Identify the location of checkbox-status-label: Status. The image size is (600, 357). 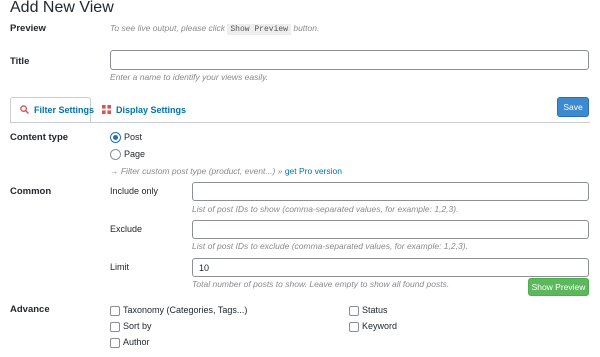
(375, 310).